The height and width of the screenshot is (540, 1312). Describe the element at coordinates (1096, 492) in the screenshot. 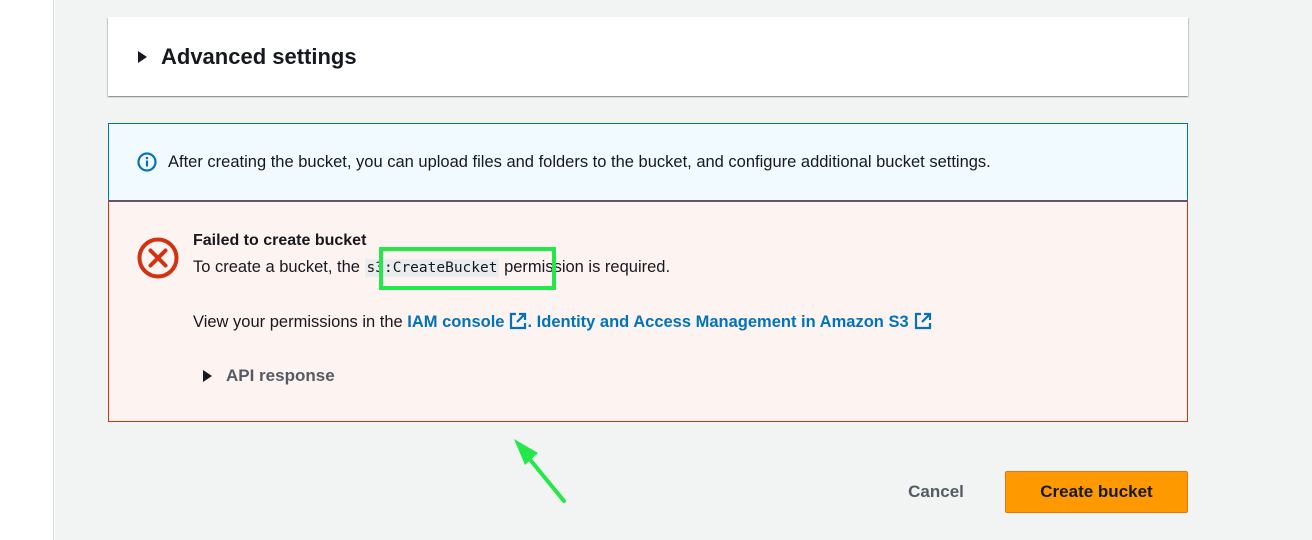

I see `create-bucket-button: Create bucket` at that location.